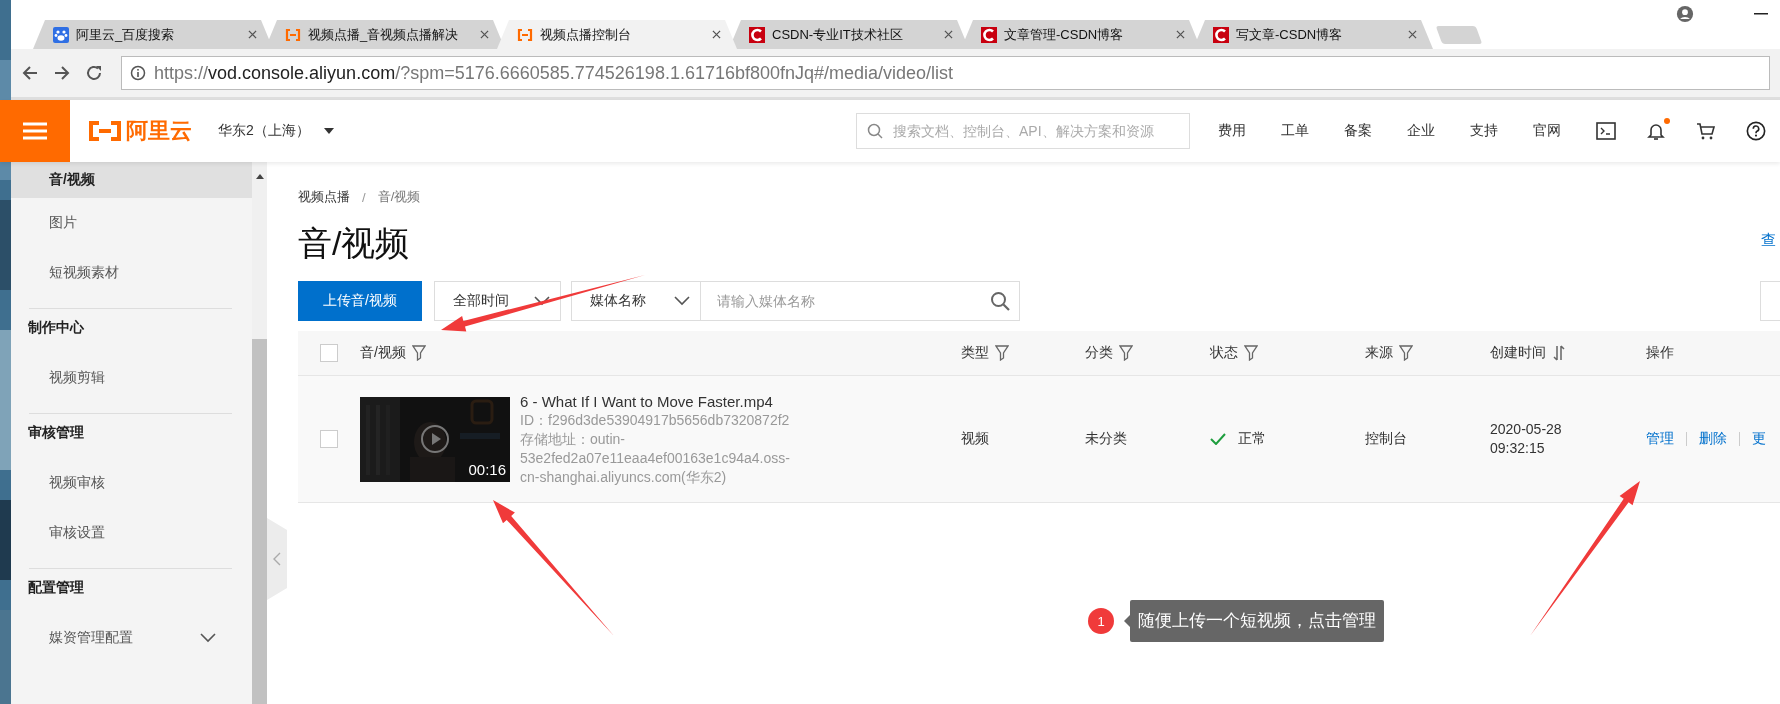  I want to click on search-input: 搜索文档、控制台、API、解决方案和资源, so click(1035, 131).